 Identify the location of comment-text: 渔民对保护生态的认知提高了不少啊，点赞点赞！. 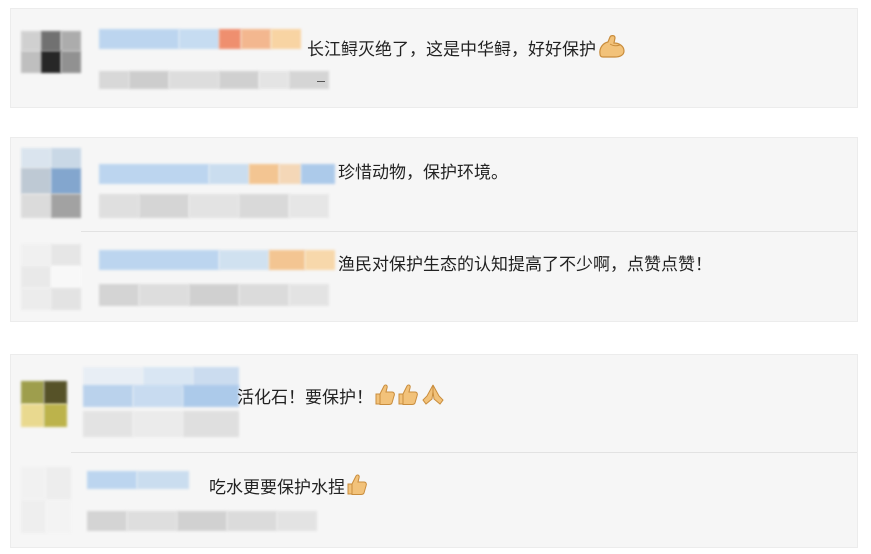
(525, 265).